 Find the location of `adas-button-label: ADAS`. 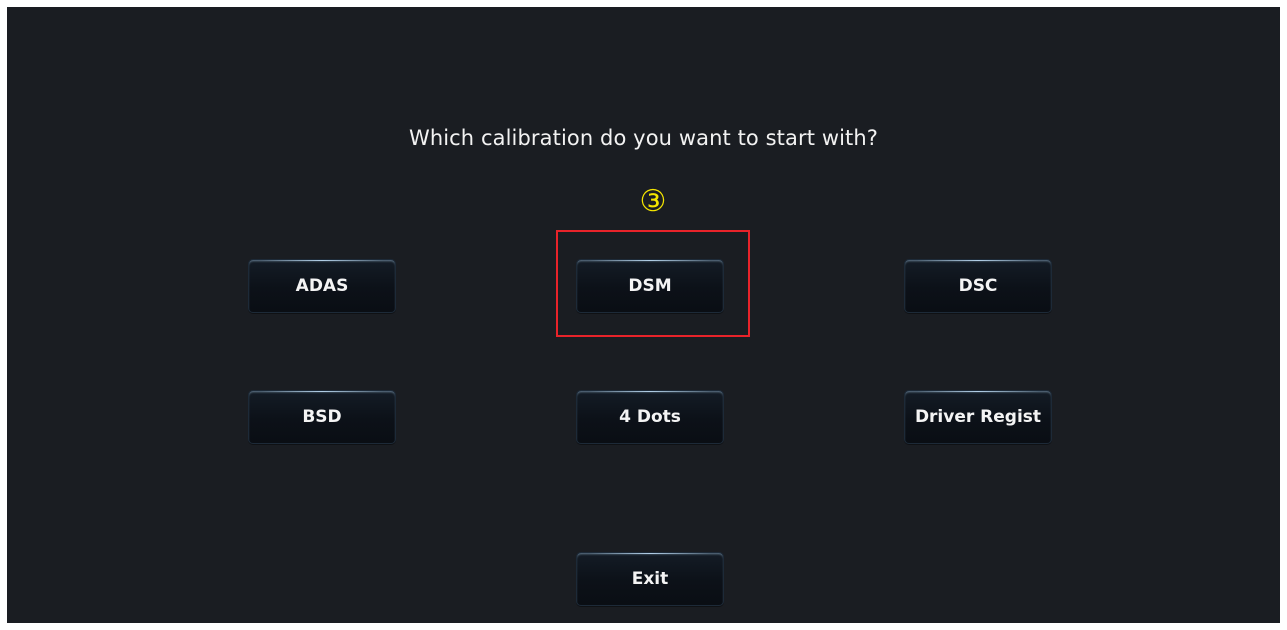

adas-button-label: ADAS is located at coordinates (322, 286).